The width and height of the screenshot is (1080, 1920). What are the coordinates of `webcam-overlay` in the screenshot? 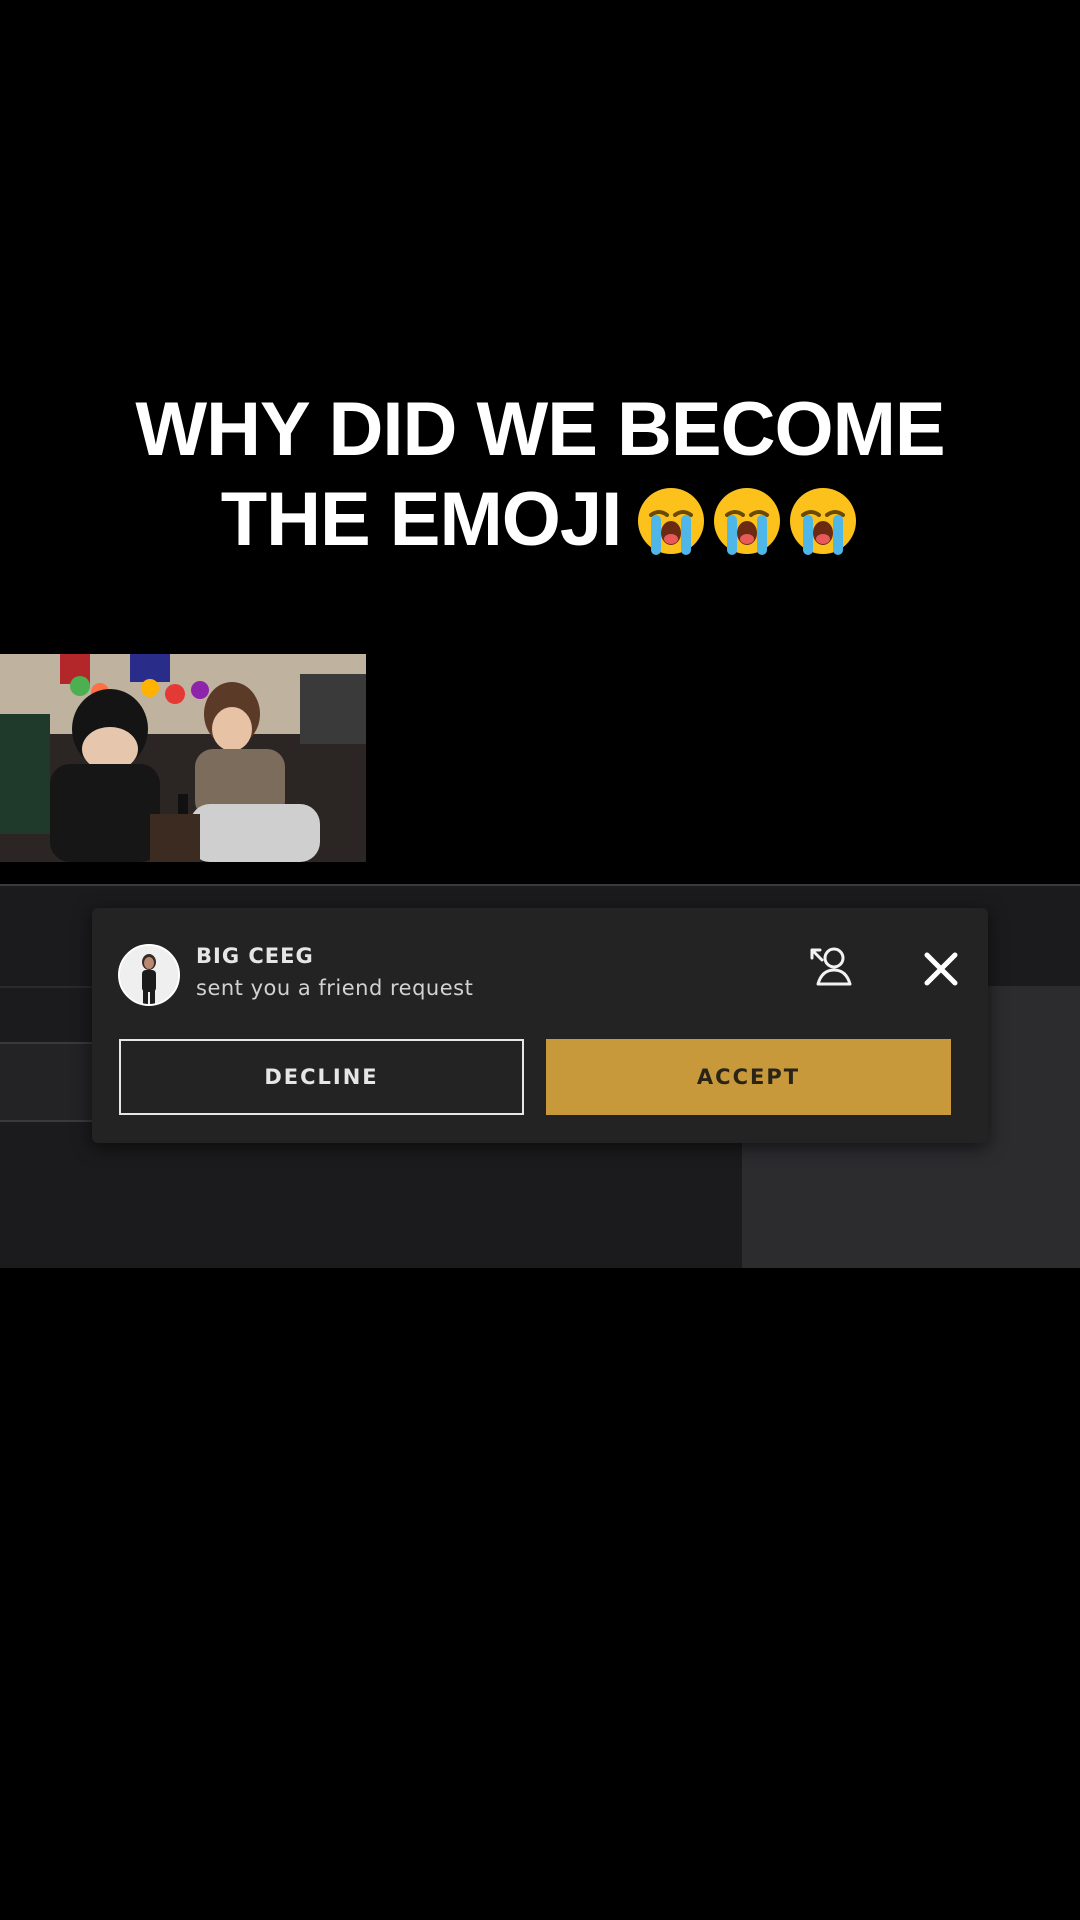 It's located at (183, 758).